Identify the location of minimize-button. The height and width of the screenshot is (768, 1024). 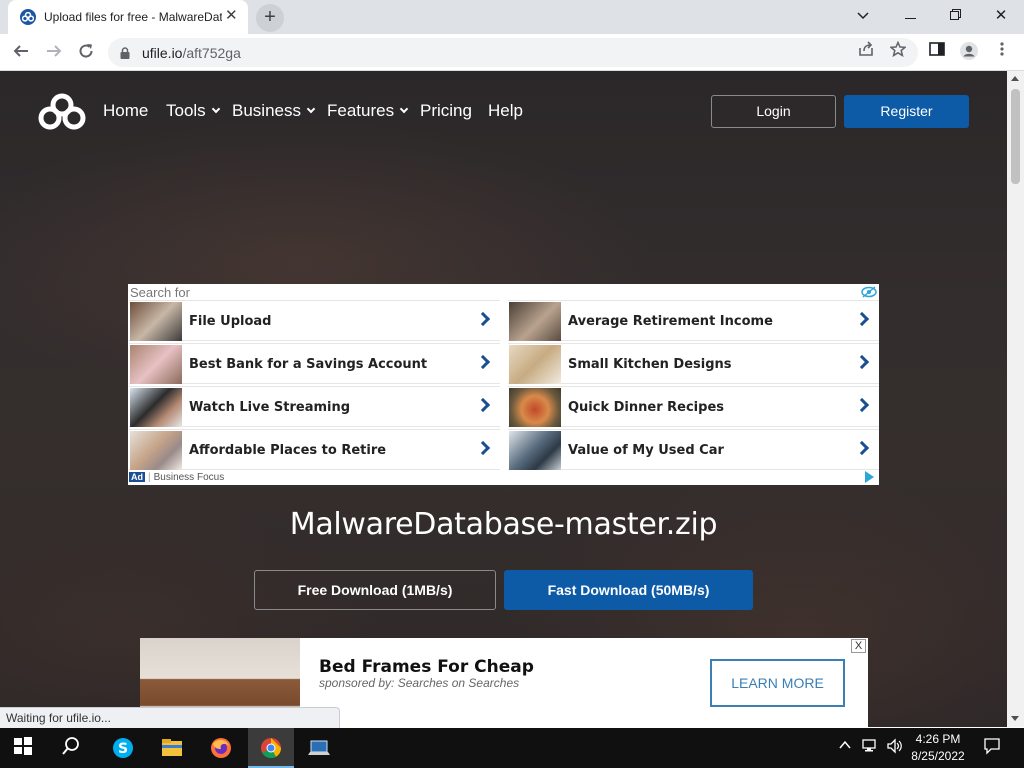
(910, 16).